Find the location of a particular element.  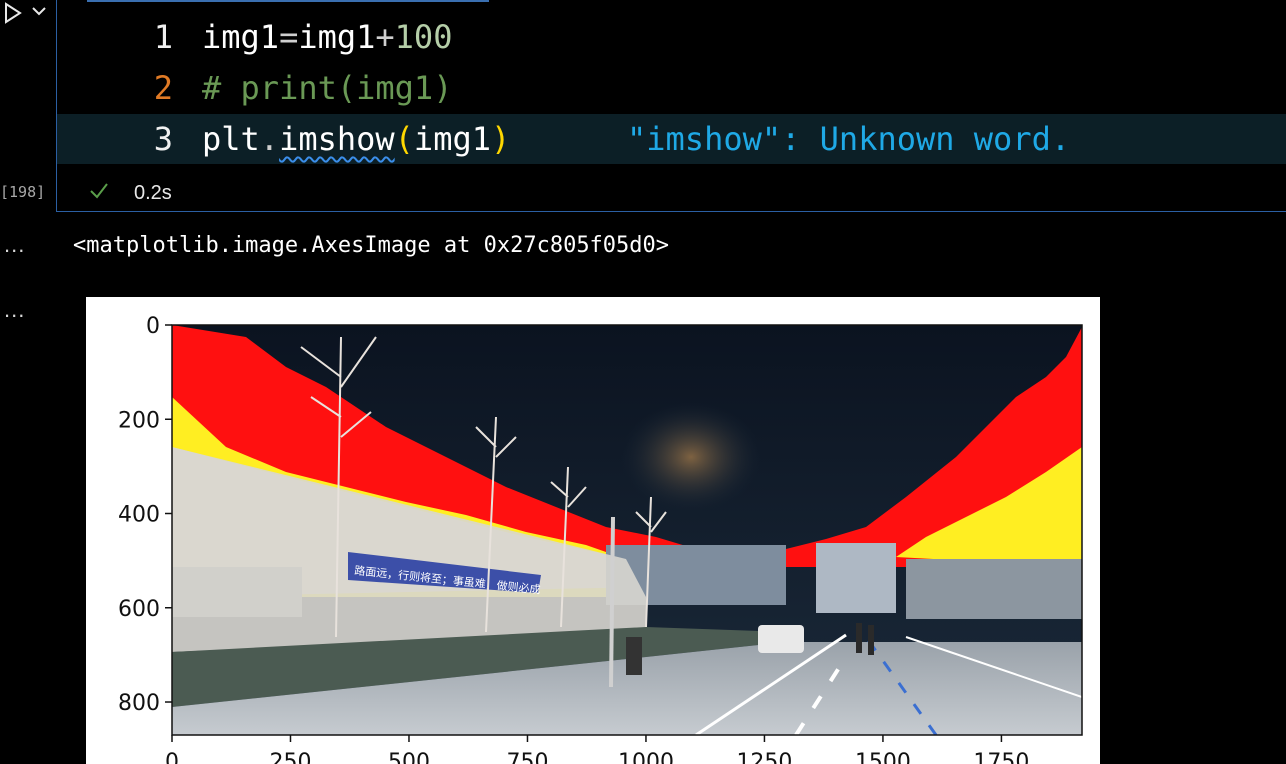

cell-run-controls is located at coordinates (28, 15).